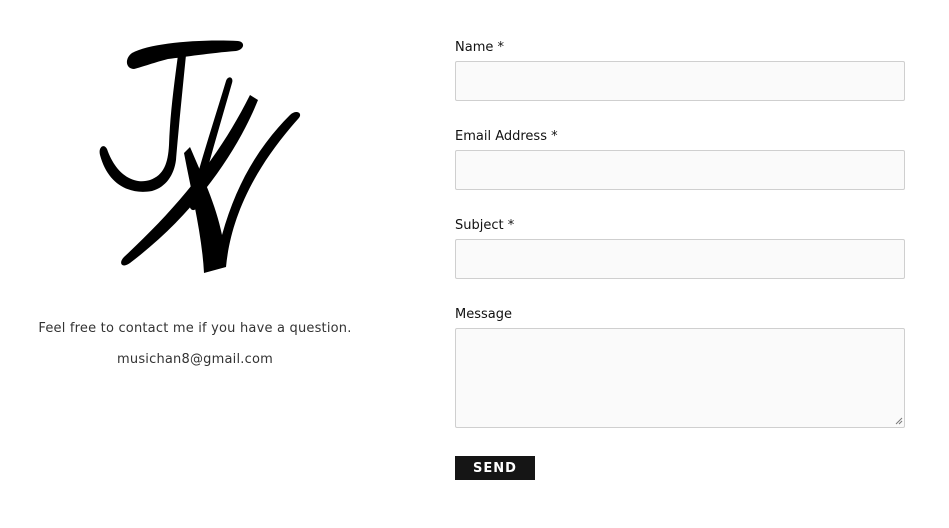  I want to click on message-label: Message, so click(483, 314).